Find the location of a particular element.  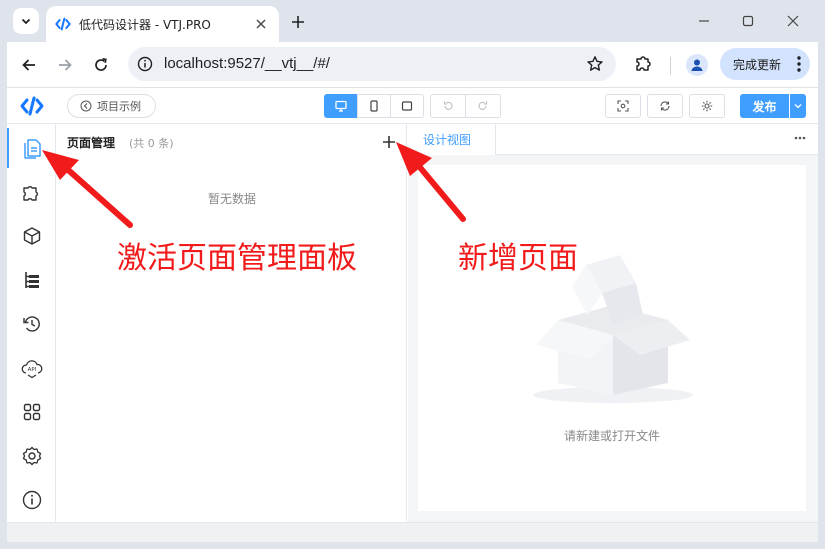

maximize-button is located at coordinates (748, 21).